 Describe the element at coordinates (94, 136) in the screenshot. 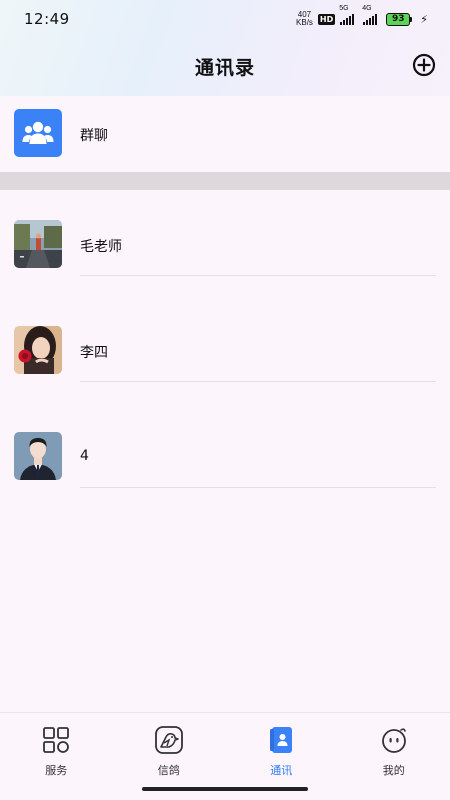

I see `group-chat-label: 群聊` at that location.